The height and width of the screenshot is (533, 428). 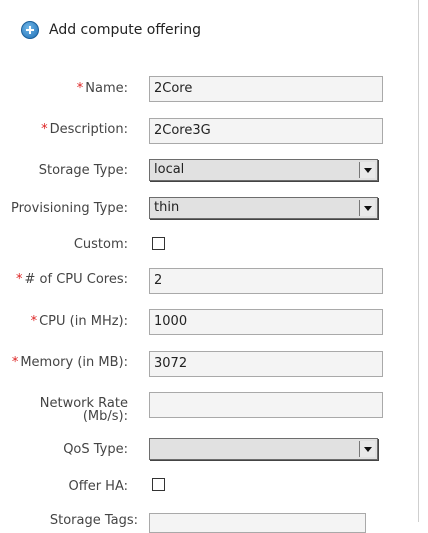 I want to click on memory-label-text: Memory (in MB):, so click(x=74, y=362).